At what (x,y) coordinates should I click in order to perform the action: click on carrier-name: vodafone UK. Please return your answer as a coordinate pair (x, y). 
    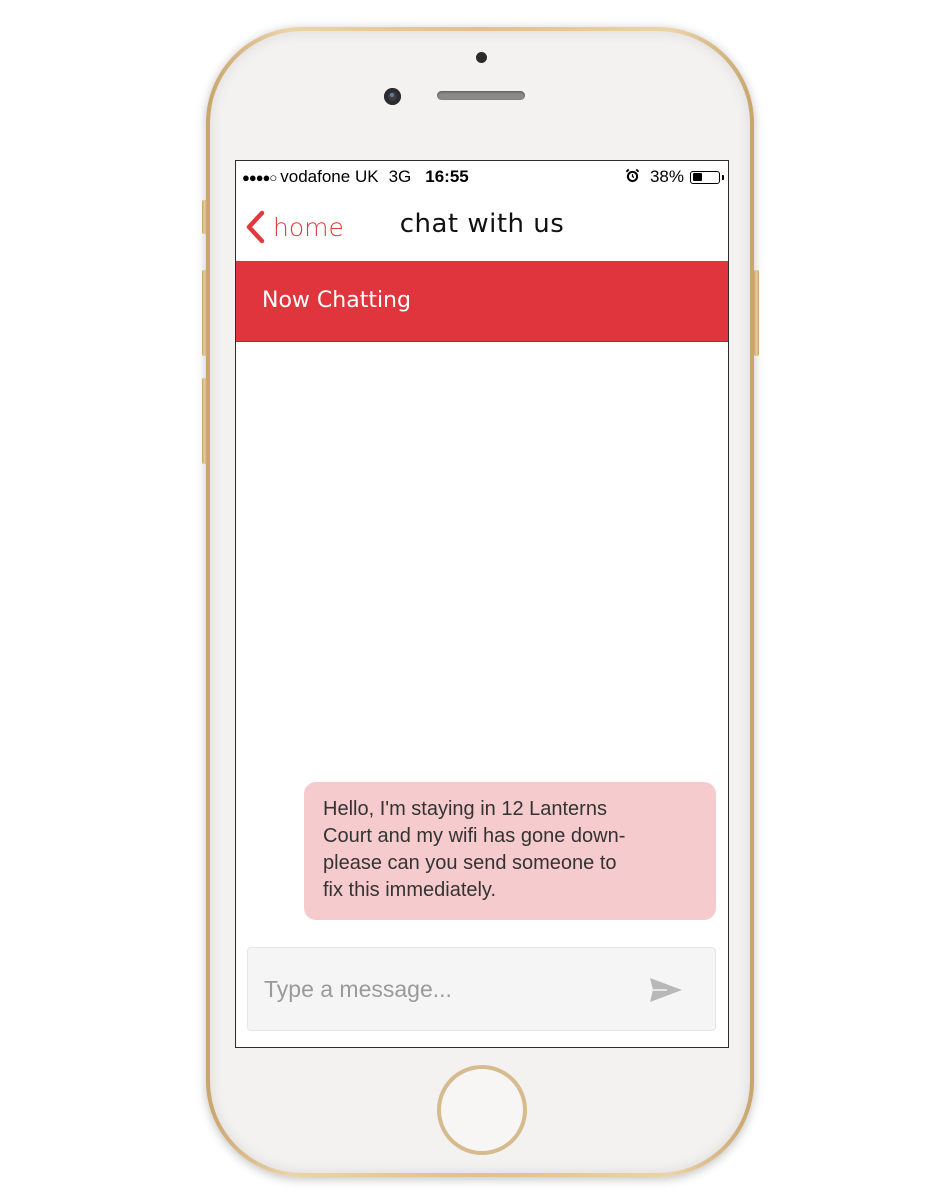
    Looking at the image, I should click on (329, 176).